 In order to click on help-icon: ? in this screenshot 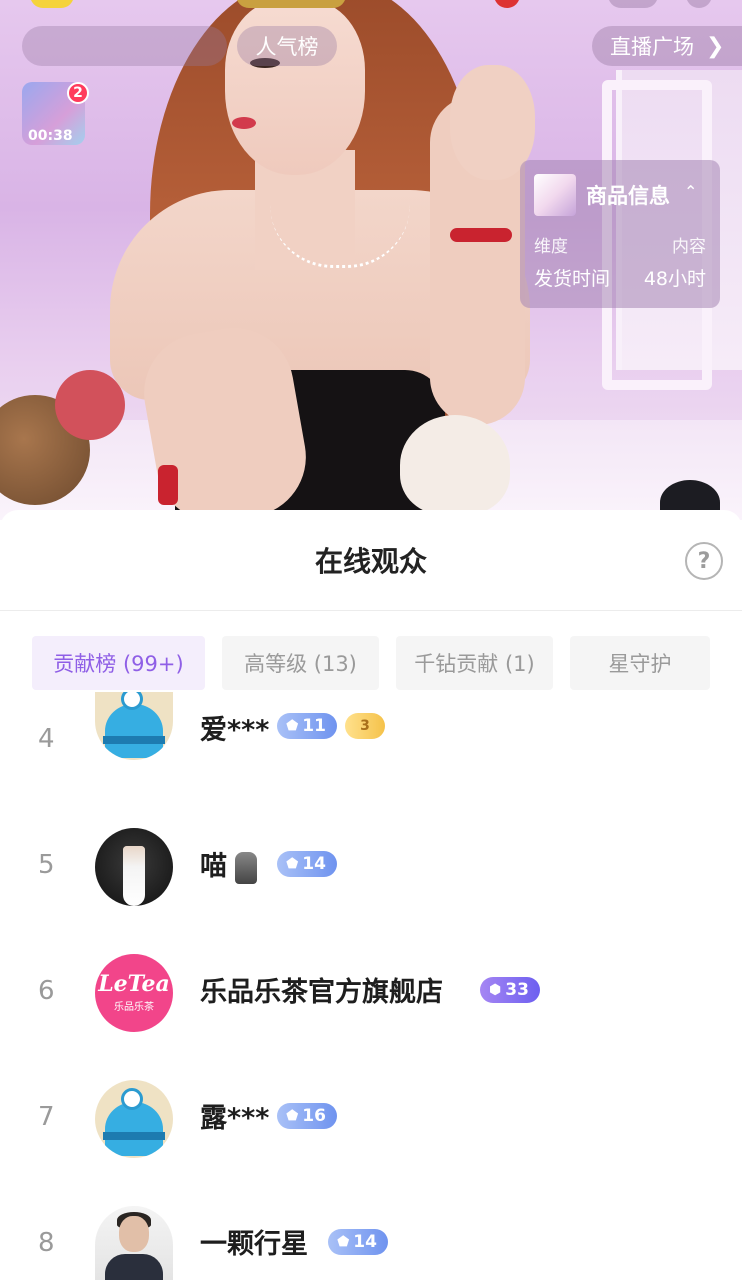, I will do `click(704, 561)`.